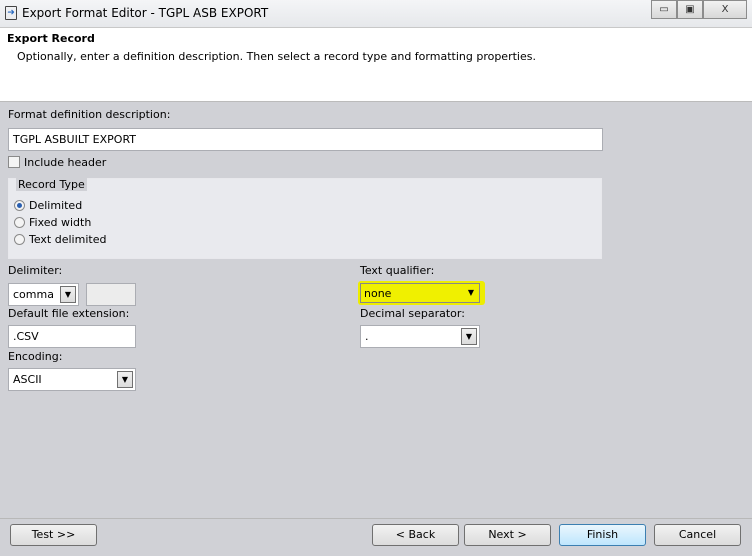  What do you see at coordinates (415, 535) in the screenshot?
I see `back-button: < Back` at bounding box center [415, 535].